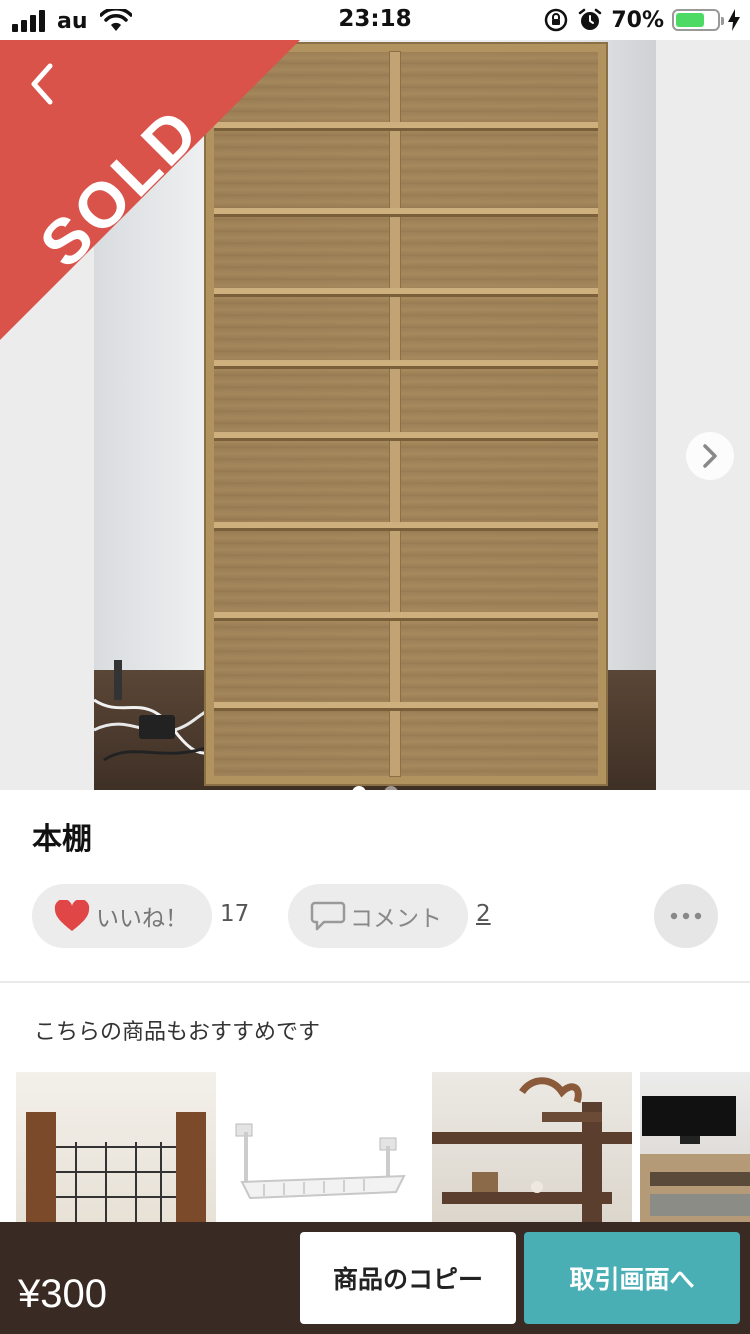 This screenshot has width=750, height=1334. What do you see at coordinates (375, 20) in the screenshot?
I see `status-bar: au 23:18 70%` at bounding box center [375, 20].